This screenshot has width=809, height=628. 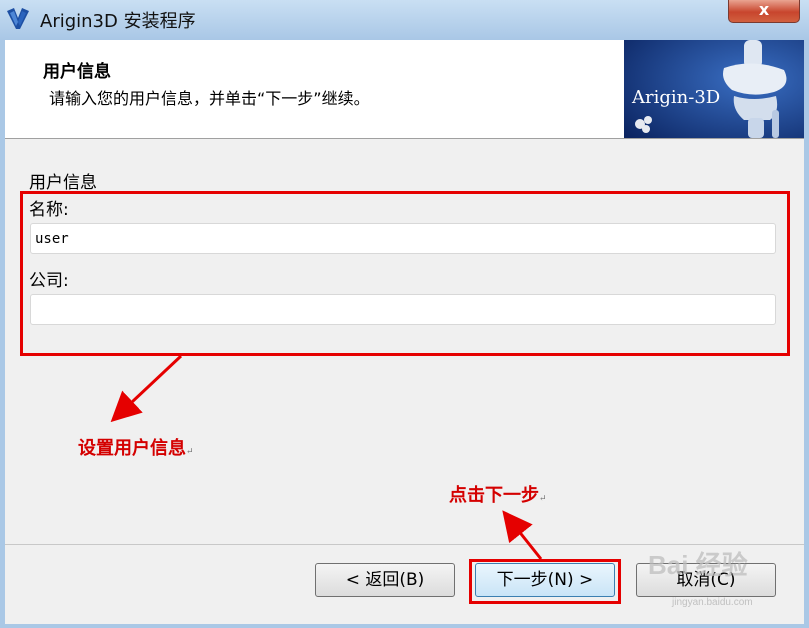 What do you see at coordinates (18, 18) in the screenshot?
I see `app-icon` at bounding box center [18, 18].